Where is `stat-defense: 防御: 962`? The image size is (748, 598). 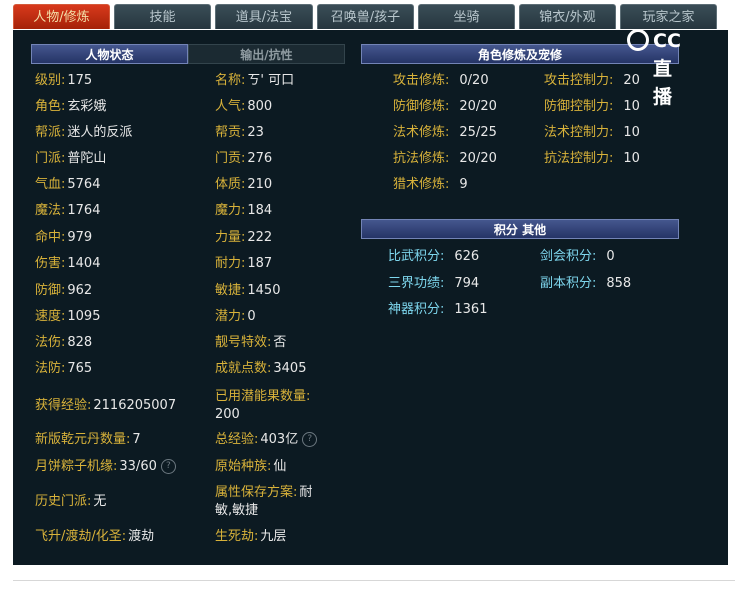
stat-defense: 防御: 962 is located at coordinates (63, 291).